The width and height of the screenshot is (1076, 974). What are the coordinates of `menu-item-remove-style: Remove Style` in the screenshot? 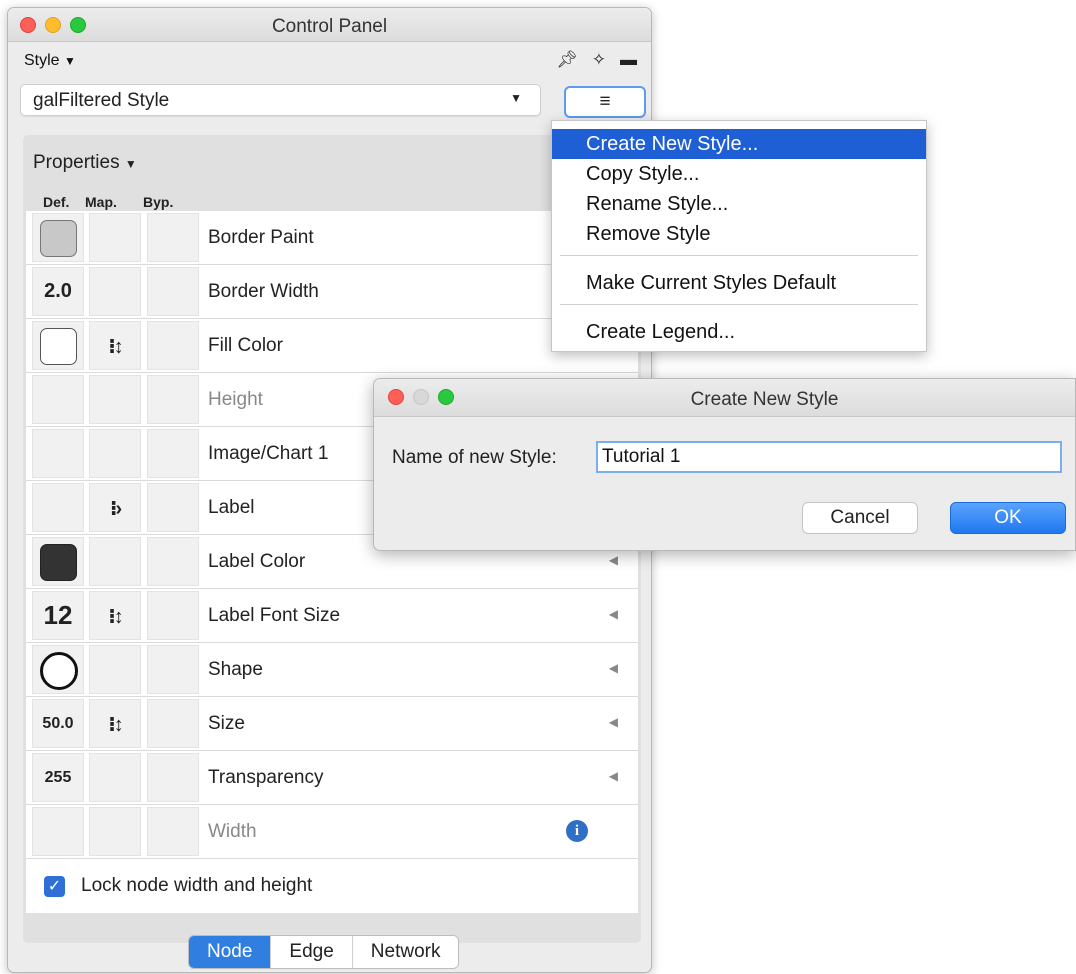 It's located at (739, 234).